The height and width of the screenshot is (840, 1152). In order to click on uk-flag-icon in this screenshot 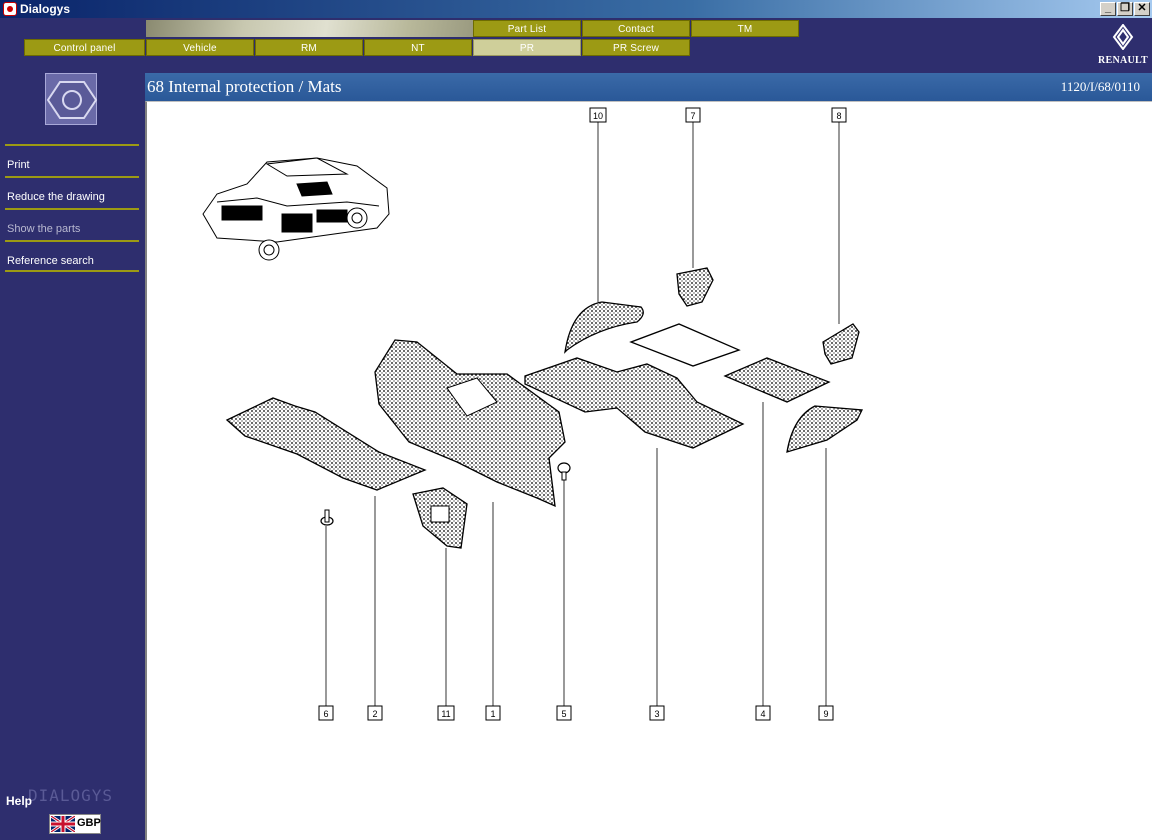, I will do `click(63, 824)`.